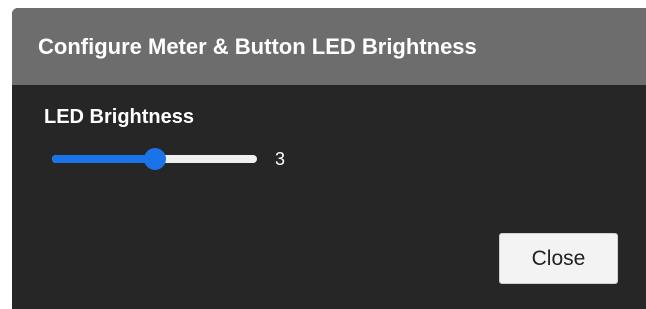 The image size is (646, 309). What do you see at coordinates (558, 258) in the screenshot?
I see `close-button: Close` at bounding box center [558, 258].